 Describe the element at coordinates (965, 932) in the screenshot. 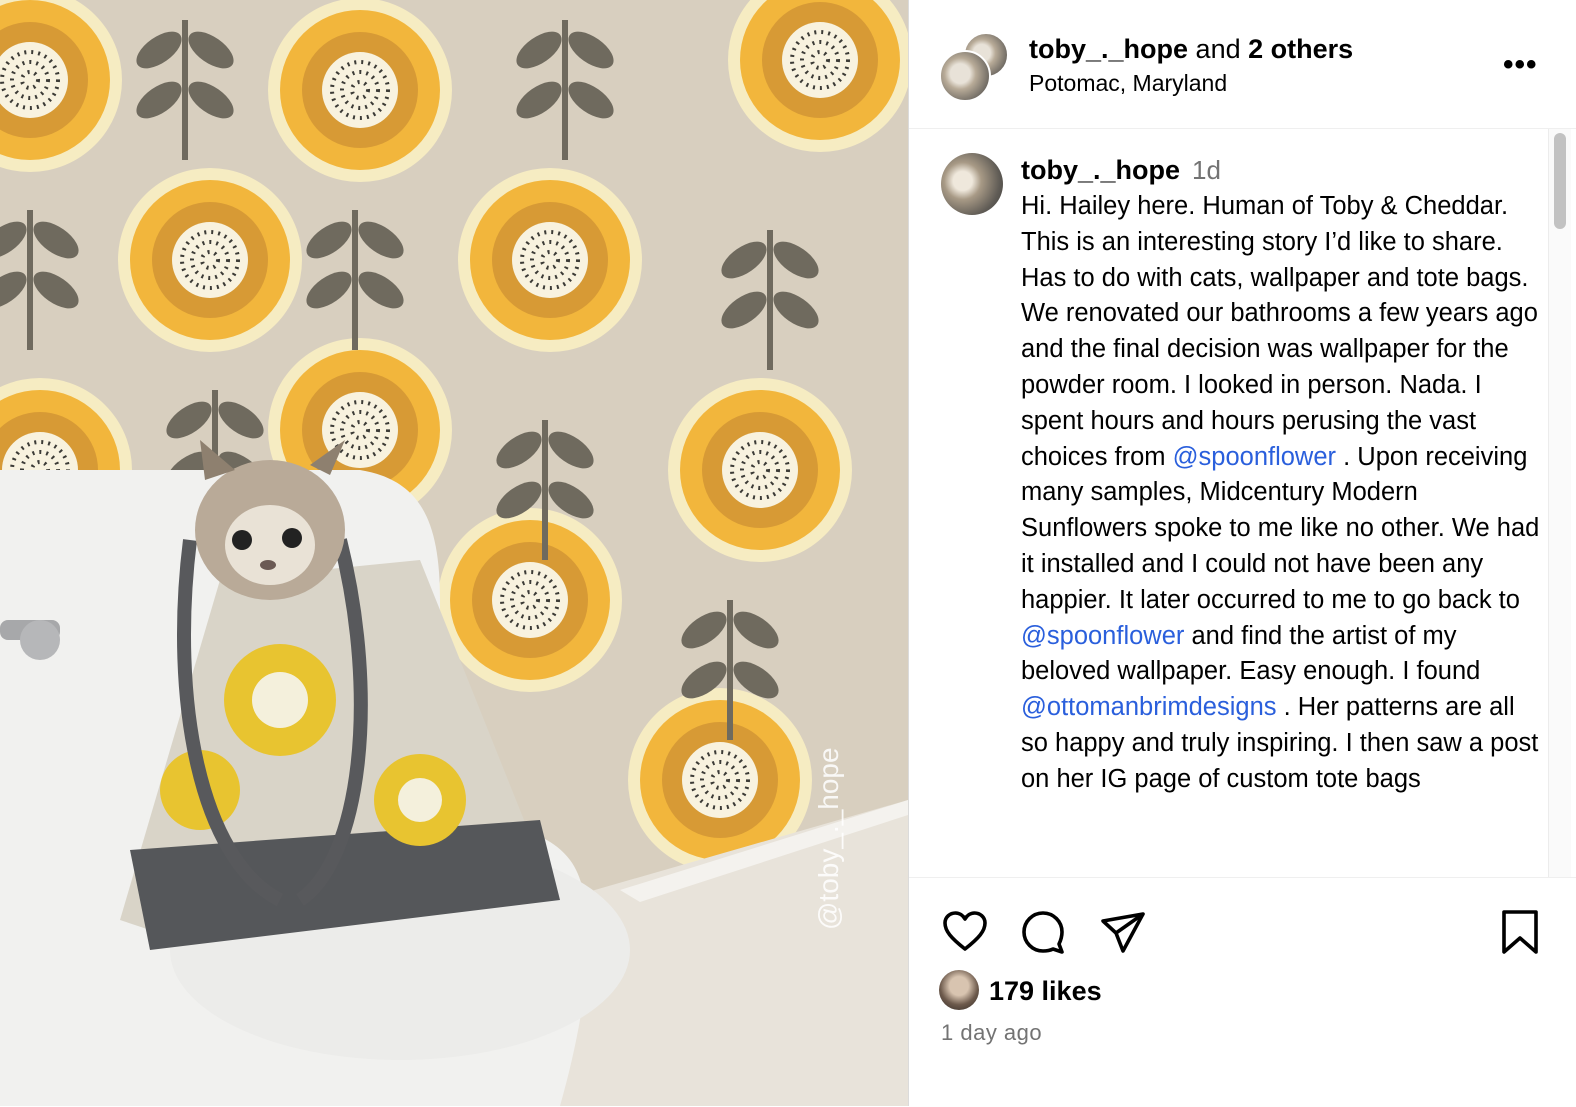

I see `heart-icon` at that location.